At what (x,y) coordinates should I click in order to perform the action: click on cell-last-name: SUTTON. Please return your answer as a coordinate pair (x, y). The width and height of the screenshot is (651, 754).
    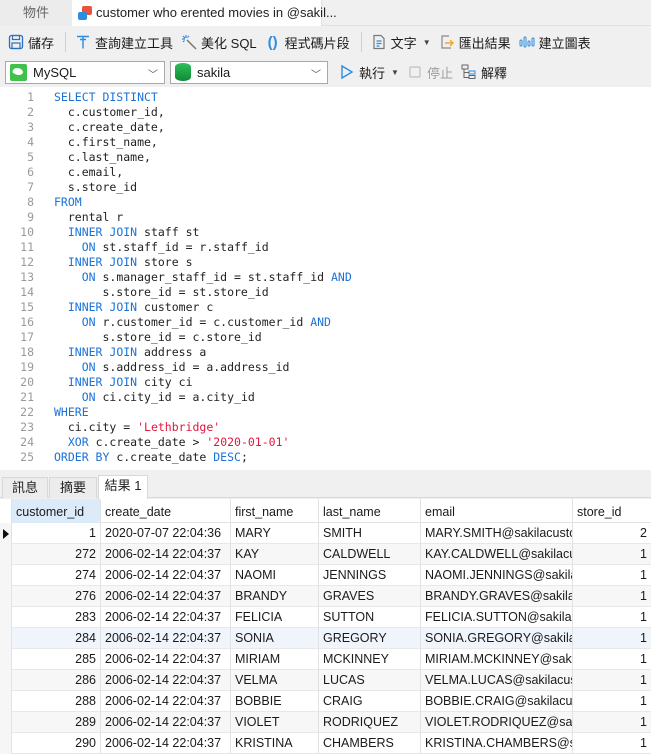
    Looking at the image, I should click on (370, 617).